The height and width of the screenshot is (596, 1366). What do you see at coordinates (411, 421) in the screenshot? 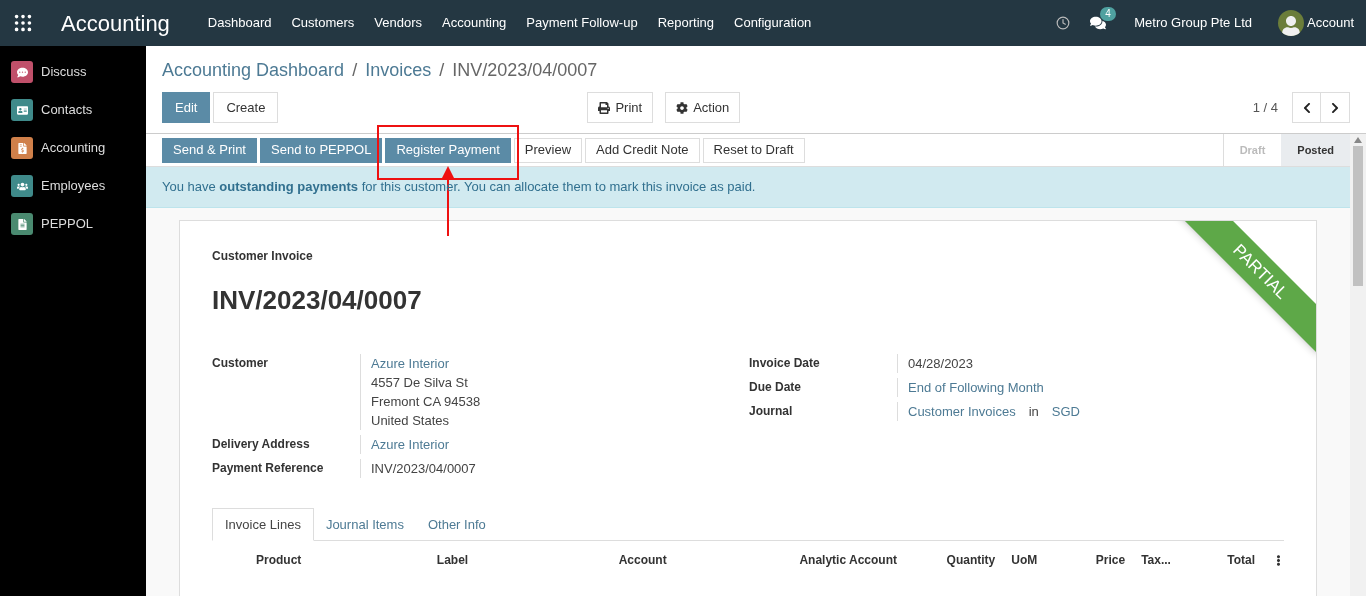
I see `field-value: United States` at bounding box center [411, 421].